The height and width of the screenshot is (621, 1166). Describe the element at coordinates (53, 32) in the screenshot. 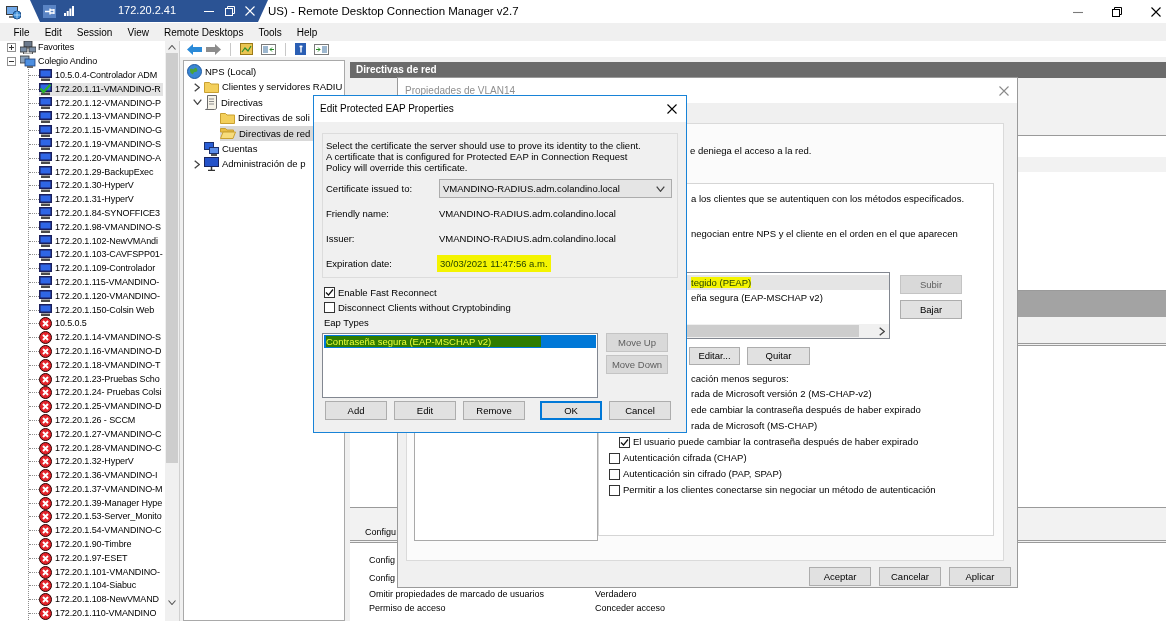

I see `menu-item: Edit` at that location.